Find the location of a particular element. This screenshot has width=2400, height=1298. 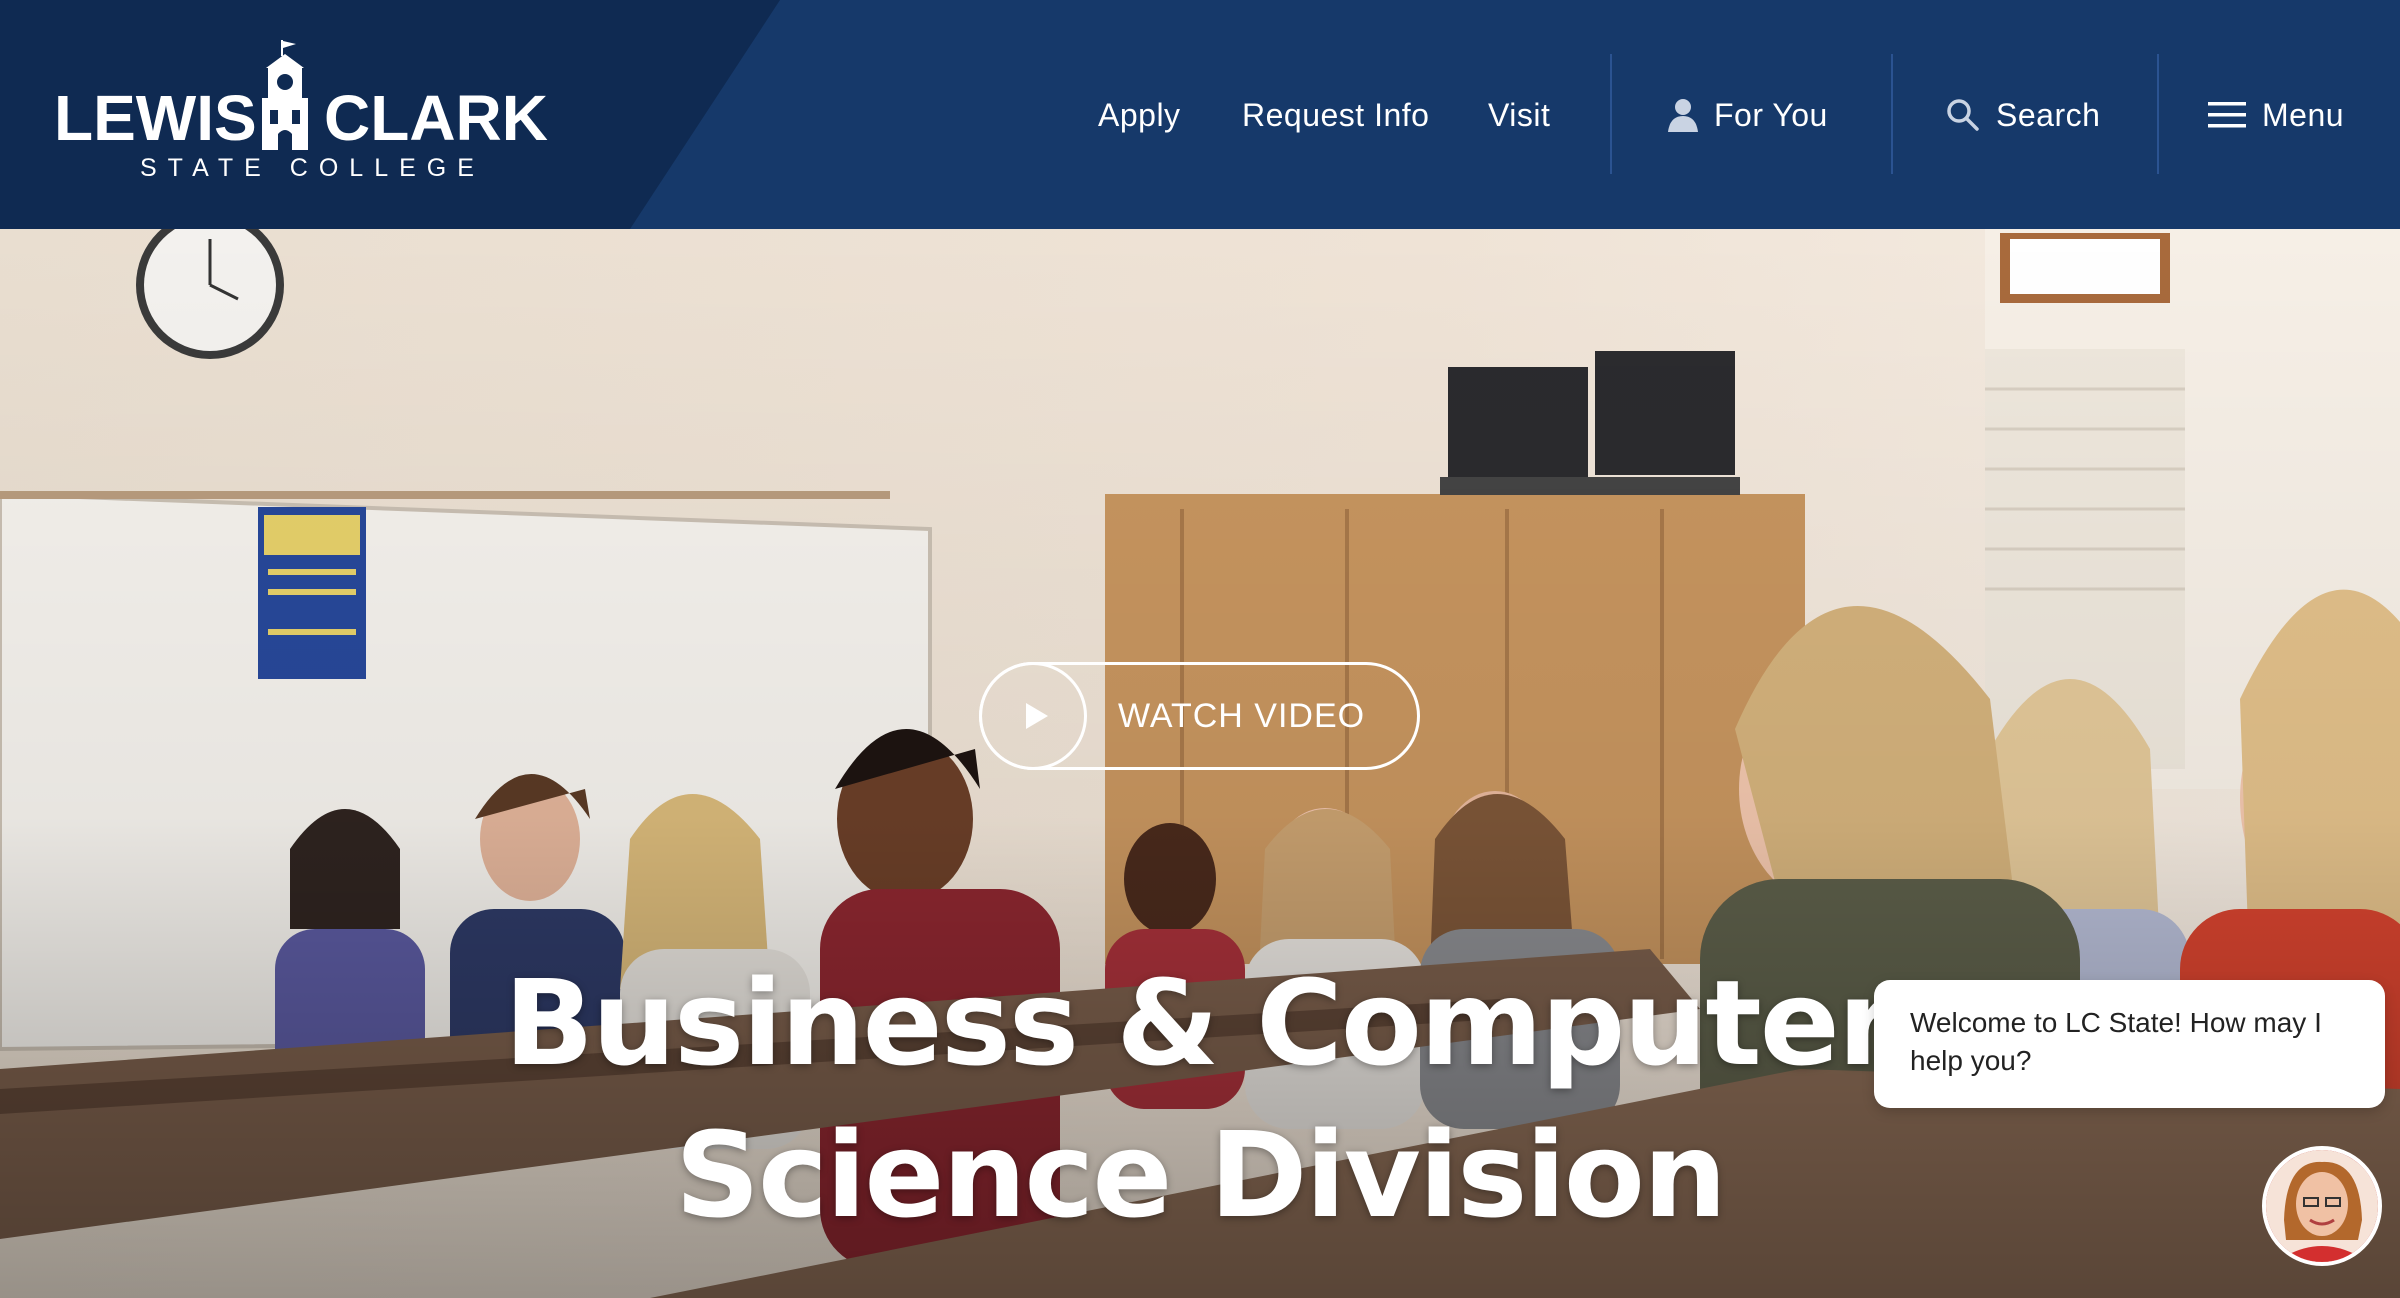

page-title-line-2: Science Division is located at coordinates (1201, 1175).